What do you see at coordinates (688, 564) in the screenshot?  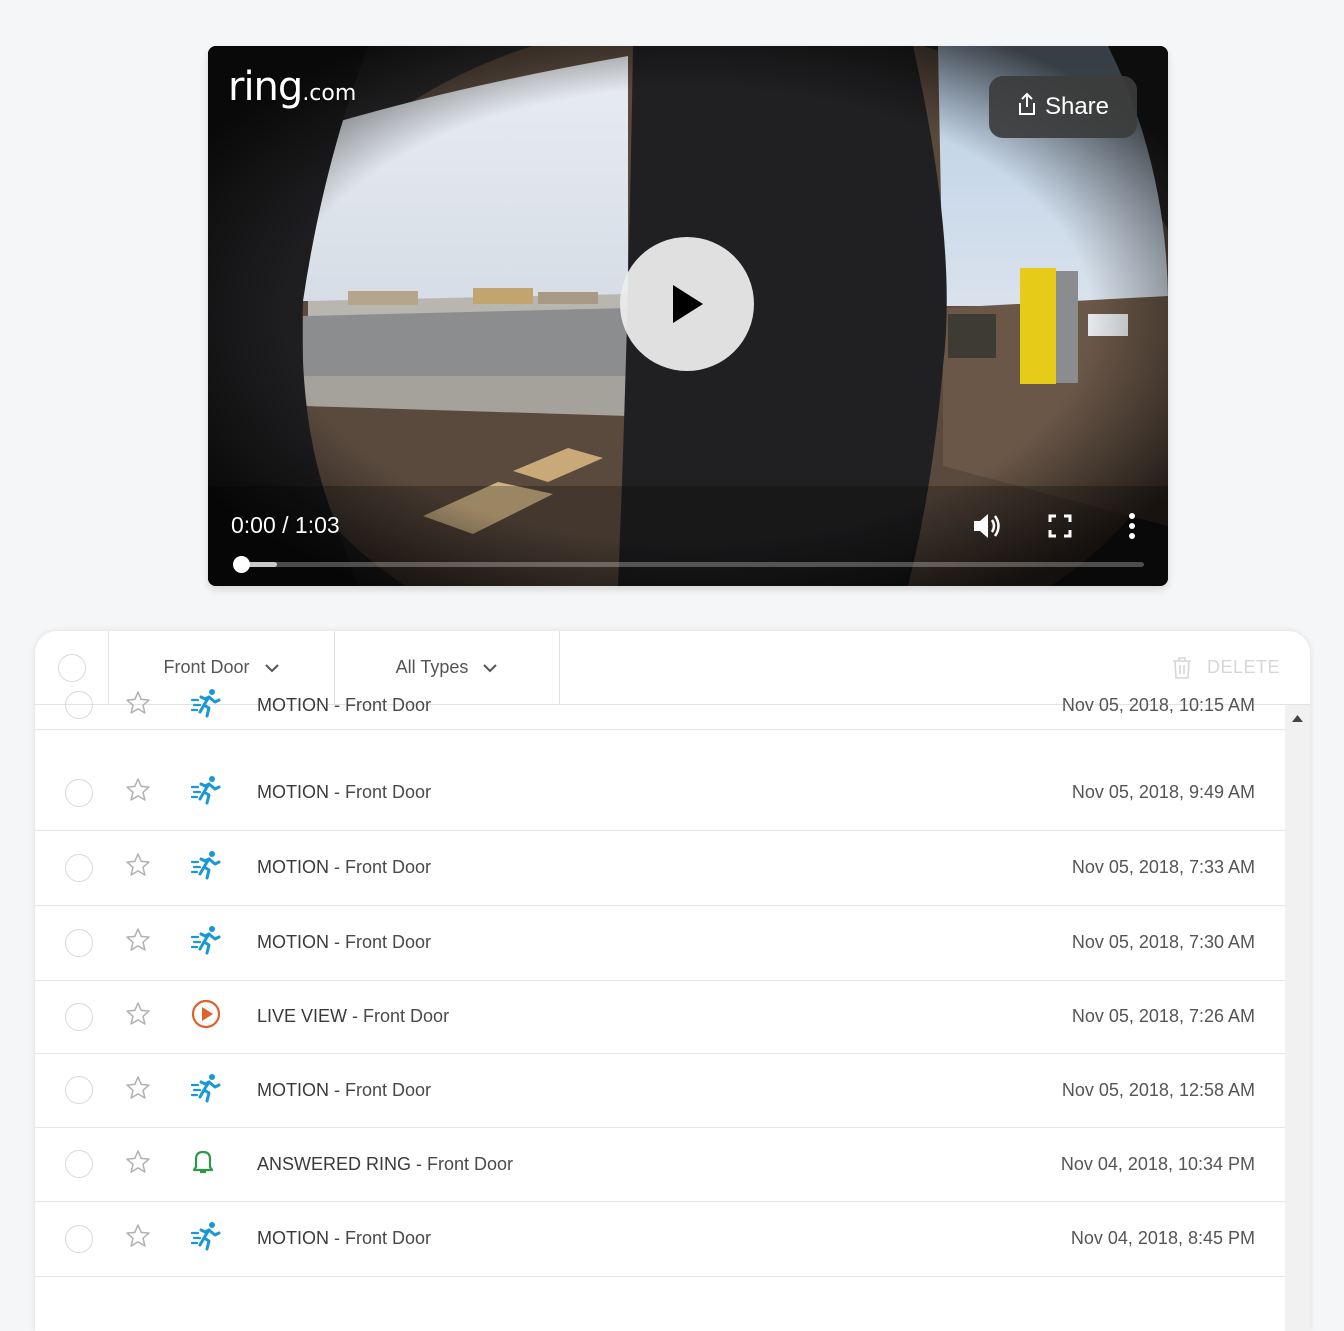 I see `progress-bar` at bounding box center [688, 564].